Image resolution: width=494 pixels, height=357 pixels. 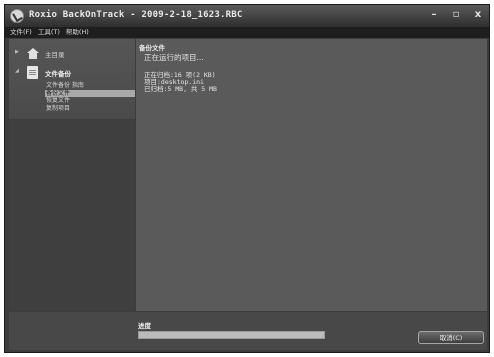 What do you see at coordinates (17, 71) in the screenshot?
I see `collapse-arrow-icon: ◢` at bounding box center [17, 71].